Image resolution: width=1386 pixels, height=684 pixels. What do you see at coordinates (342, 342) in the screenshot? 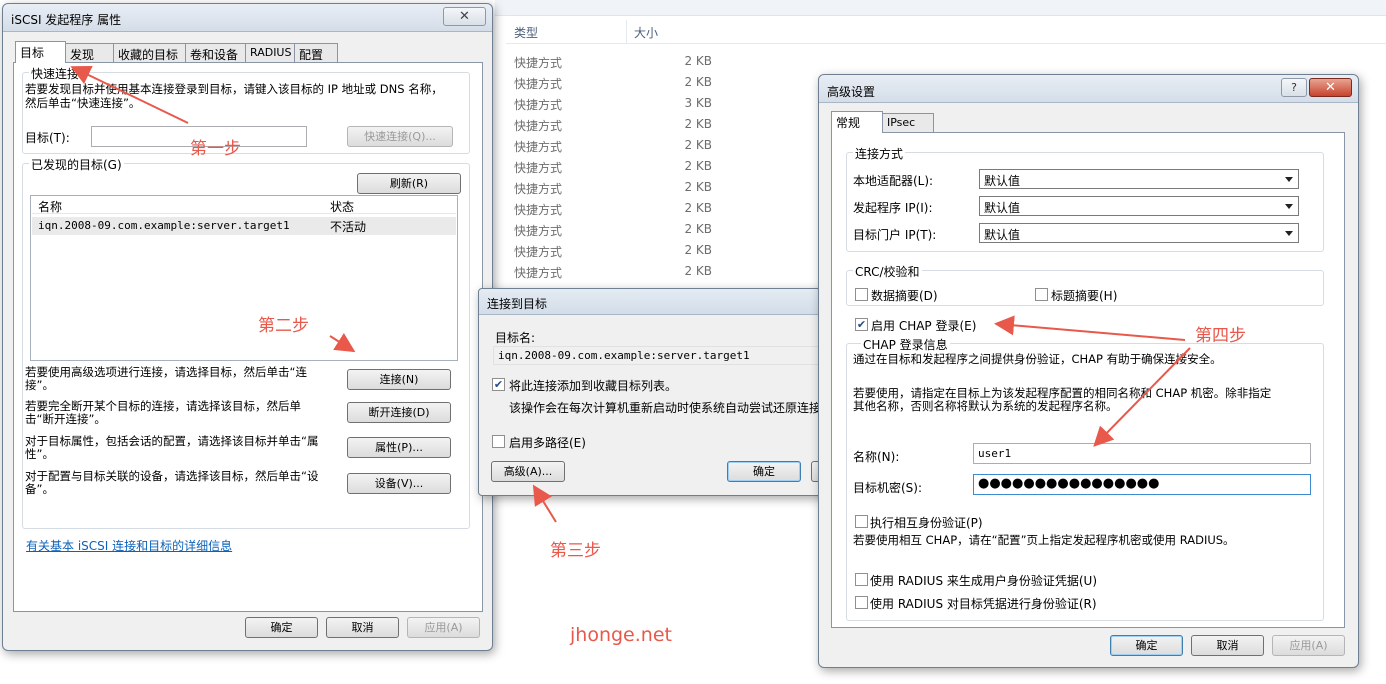
I see `arrow-step2` at bounding box center [342, 342].